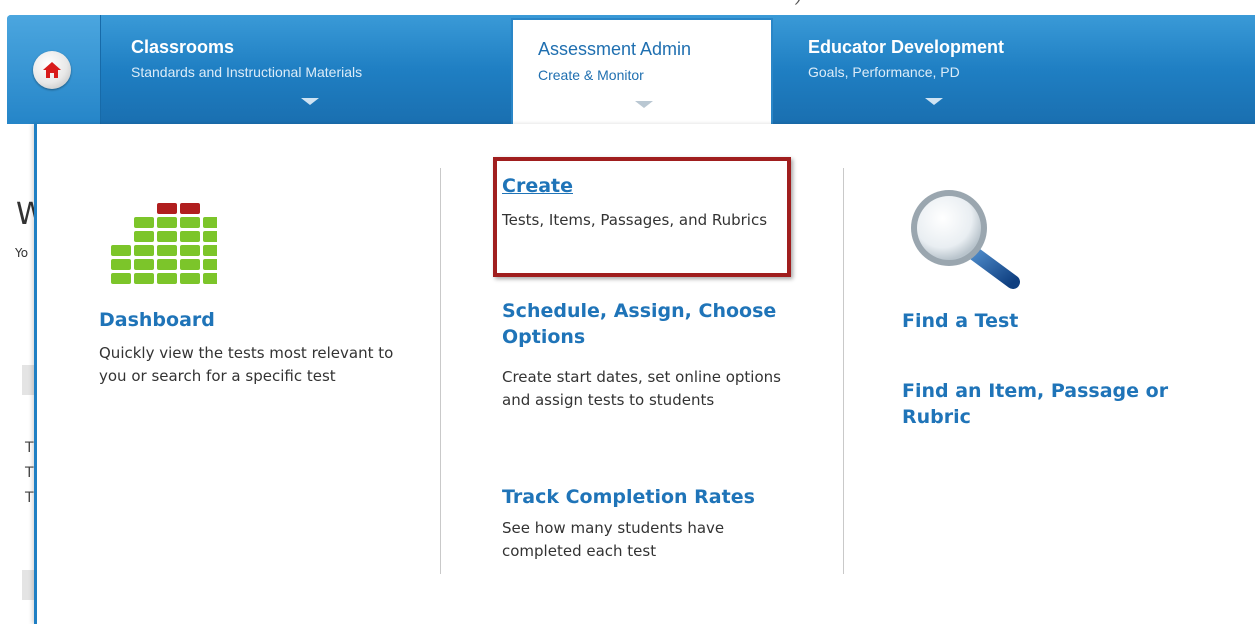 This screenshot has width=1255, height=624. Describe the element at coordinates (884, 72) in the screenshot. I see `tab-educator-development-subtitle: Goals, Performance, PD` at that location.